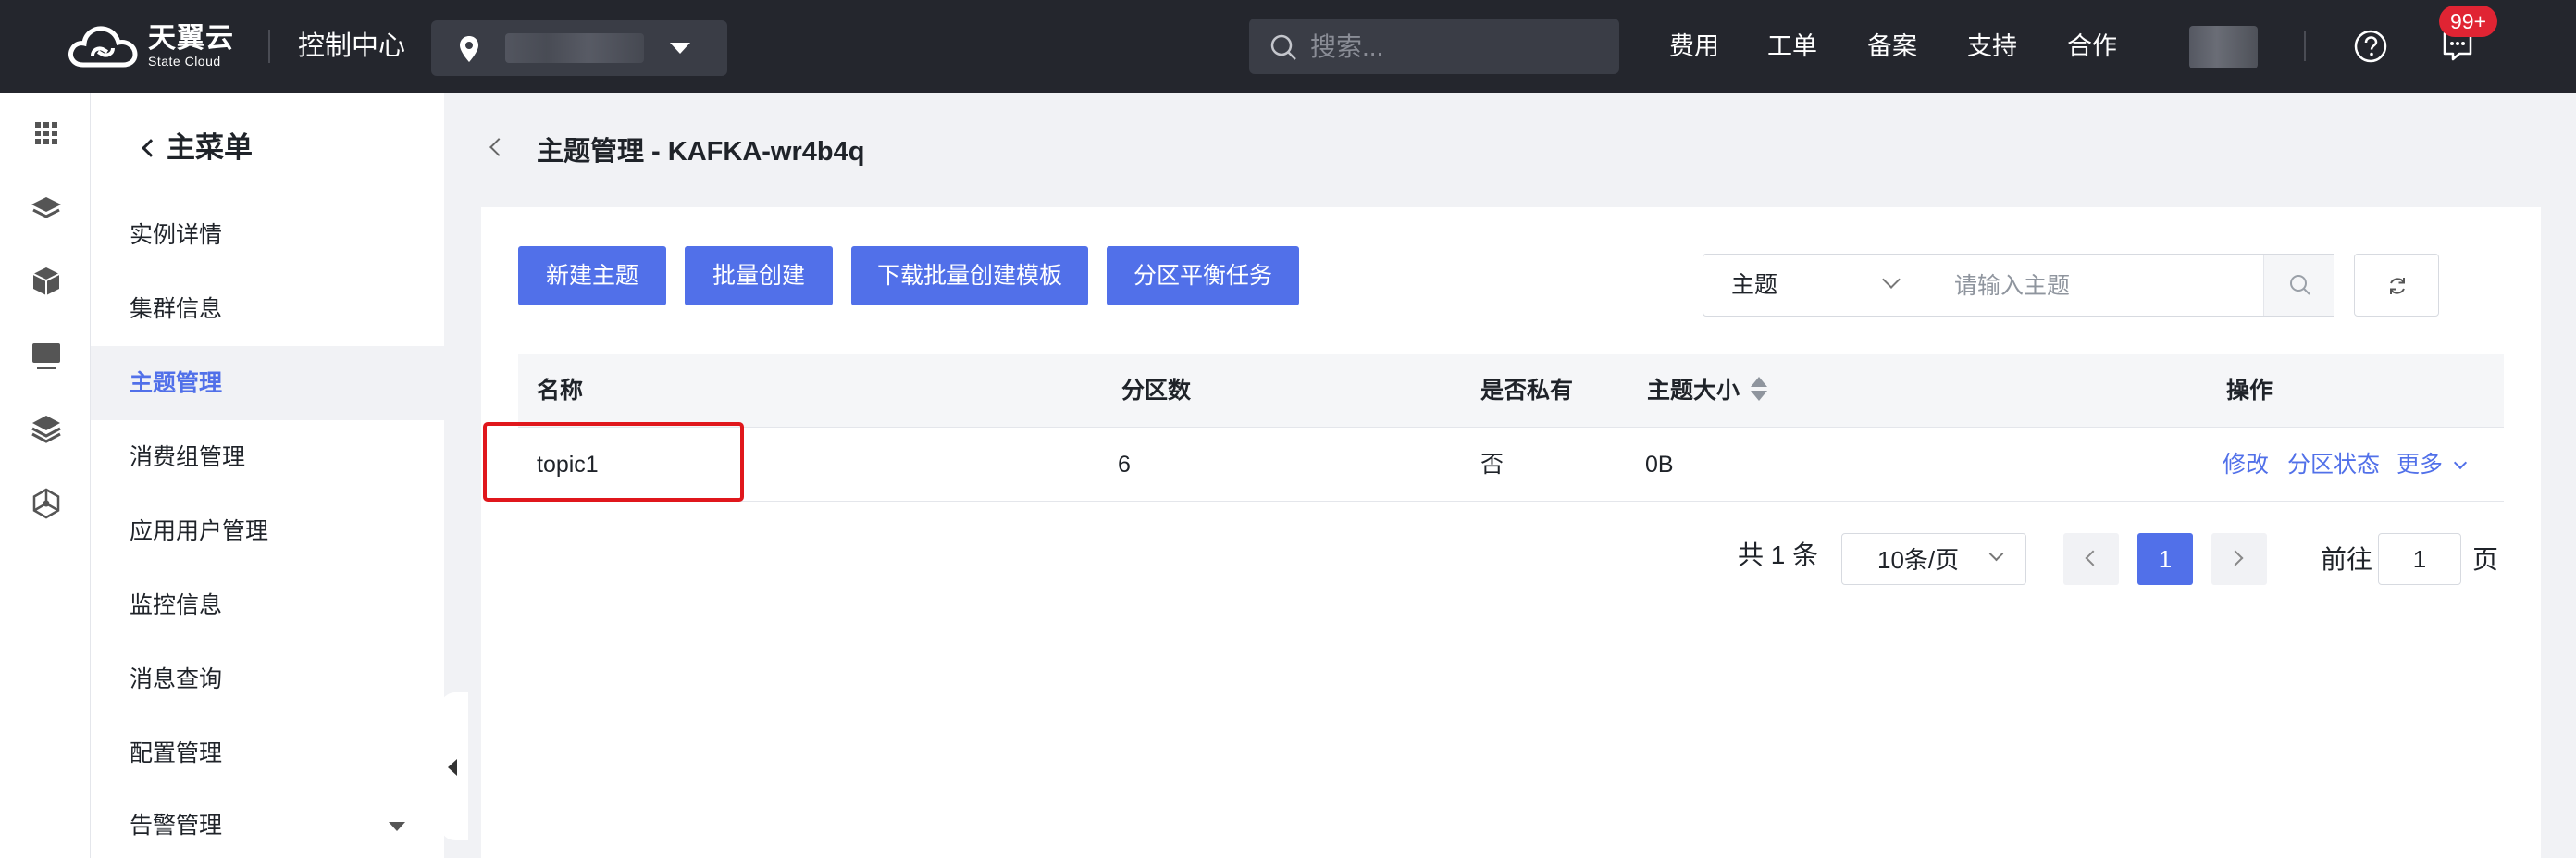 This screenshot has width=2576, height=858. I want to click on filter-field-select: 主题, so click(1815, 285).